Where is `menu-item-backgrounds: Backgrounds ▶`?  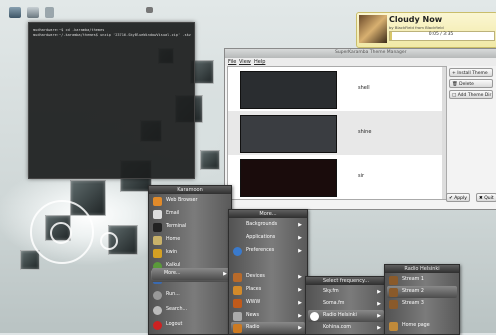 menu-item-backgrounds: Backgrounds ▶ is located at coordinates (268, 225).